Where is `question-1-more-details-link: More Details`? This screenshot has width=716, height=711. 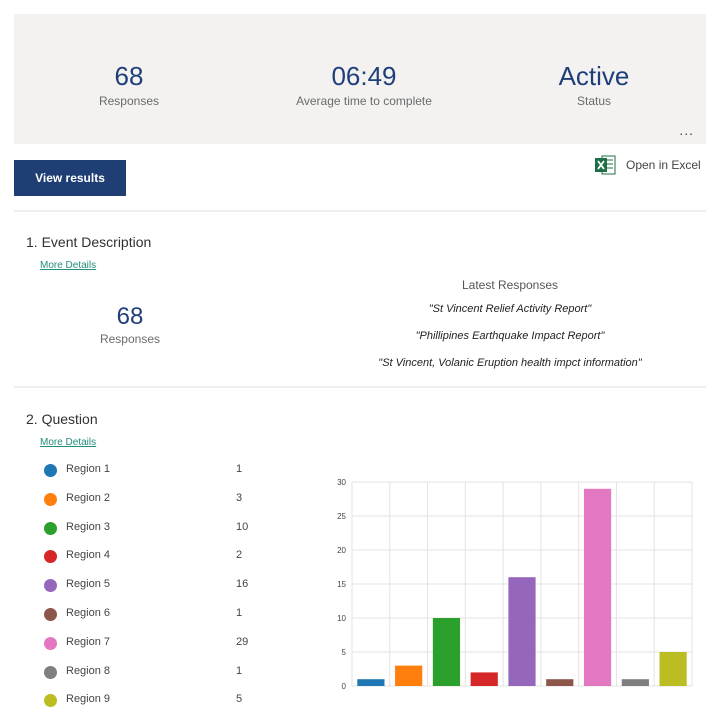
question-1-more-details-link: More Details is located at coordinates (68, 265).